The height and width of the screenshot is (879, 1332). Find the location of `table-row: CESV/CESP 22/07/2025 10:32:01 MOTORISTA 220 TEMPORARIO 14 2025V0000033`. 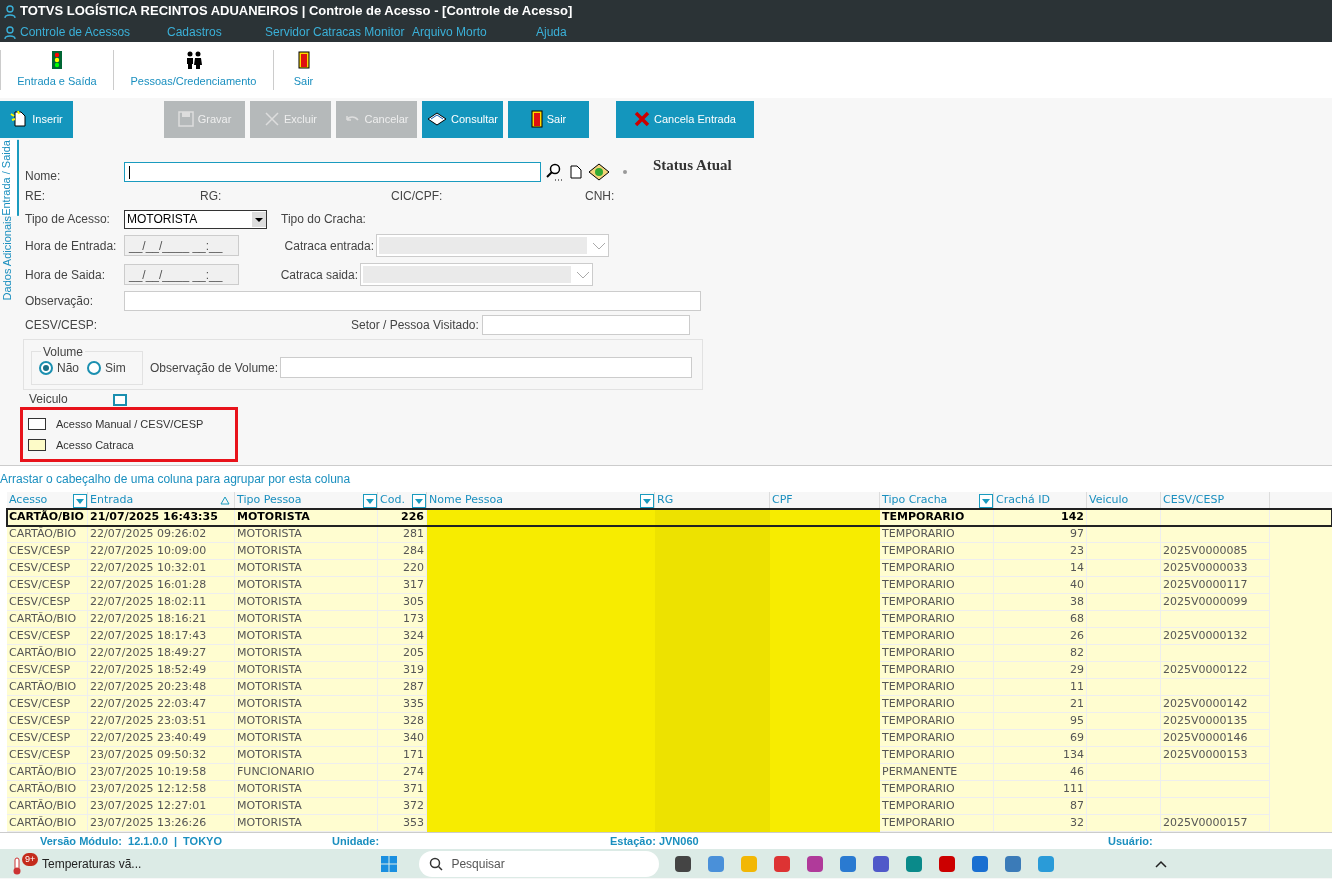

table-row: CESV/CESP 22/07/2025 10:32:01 MOTORISTA 220 TEMPORARIO 14 2025V0000033 is located at coordinates (669, 568).